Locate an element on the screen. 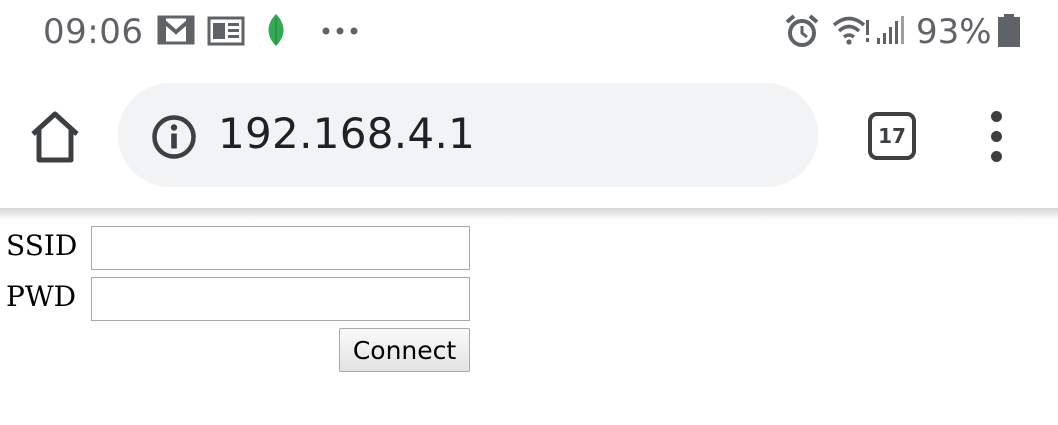  tab-count: 17 is located at coordinates (892, 136).